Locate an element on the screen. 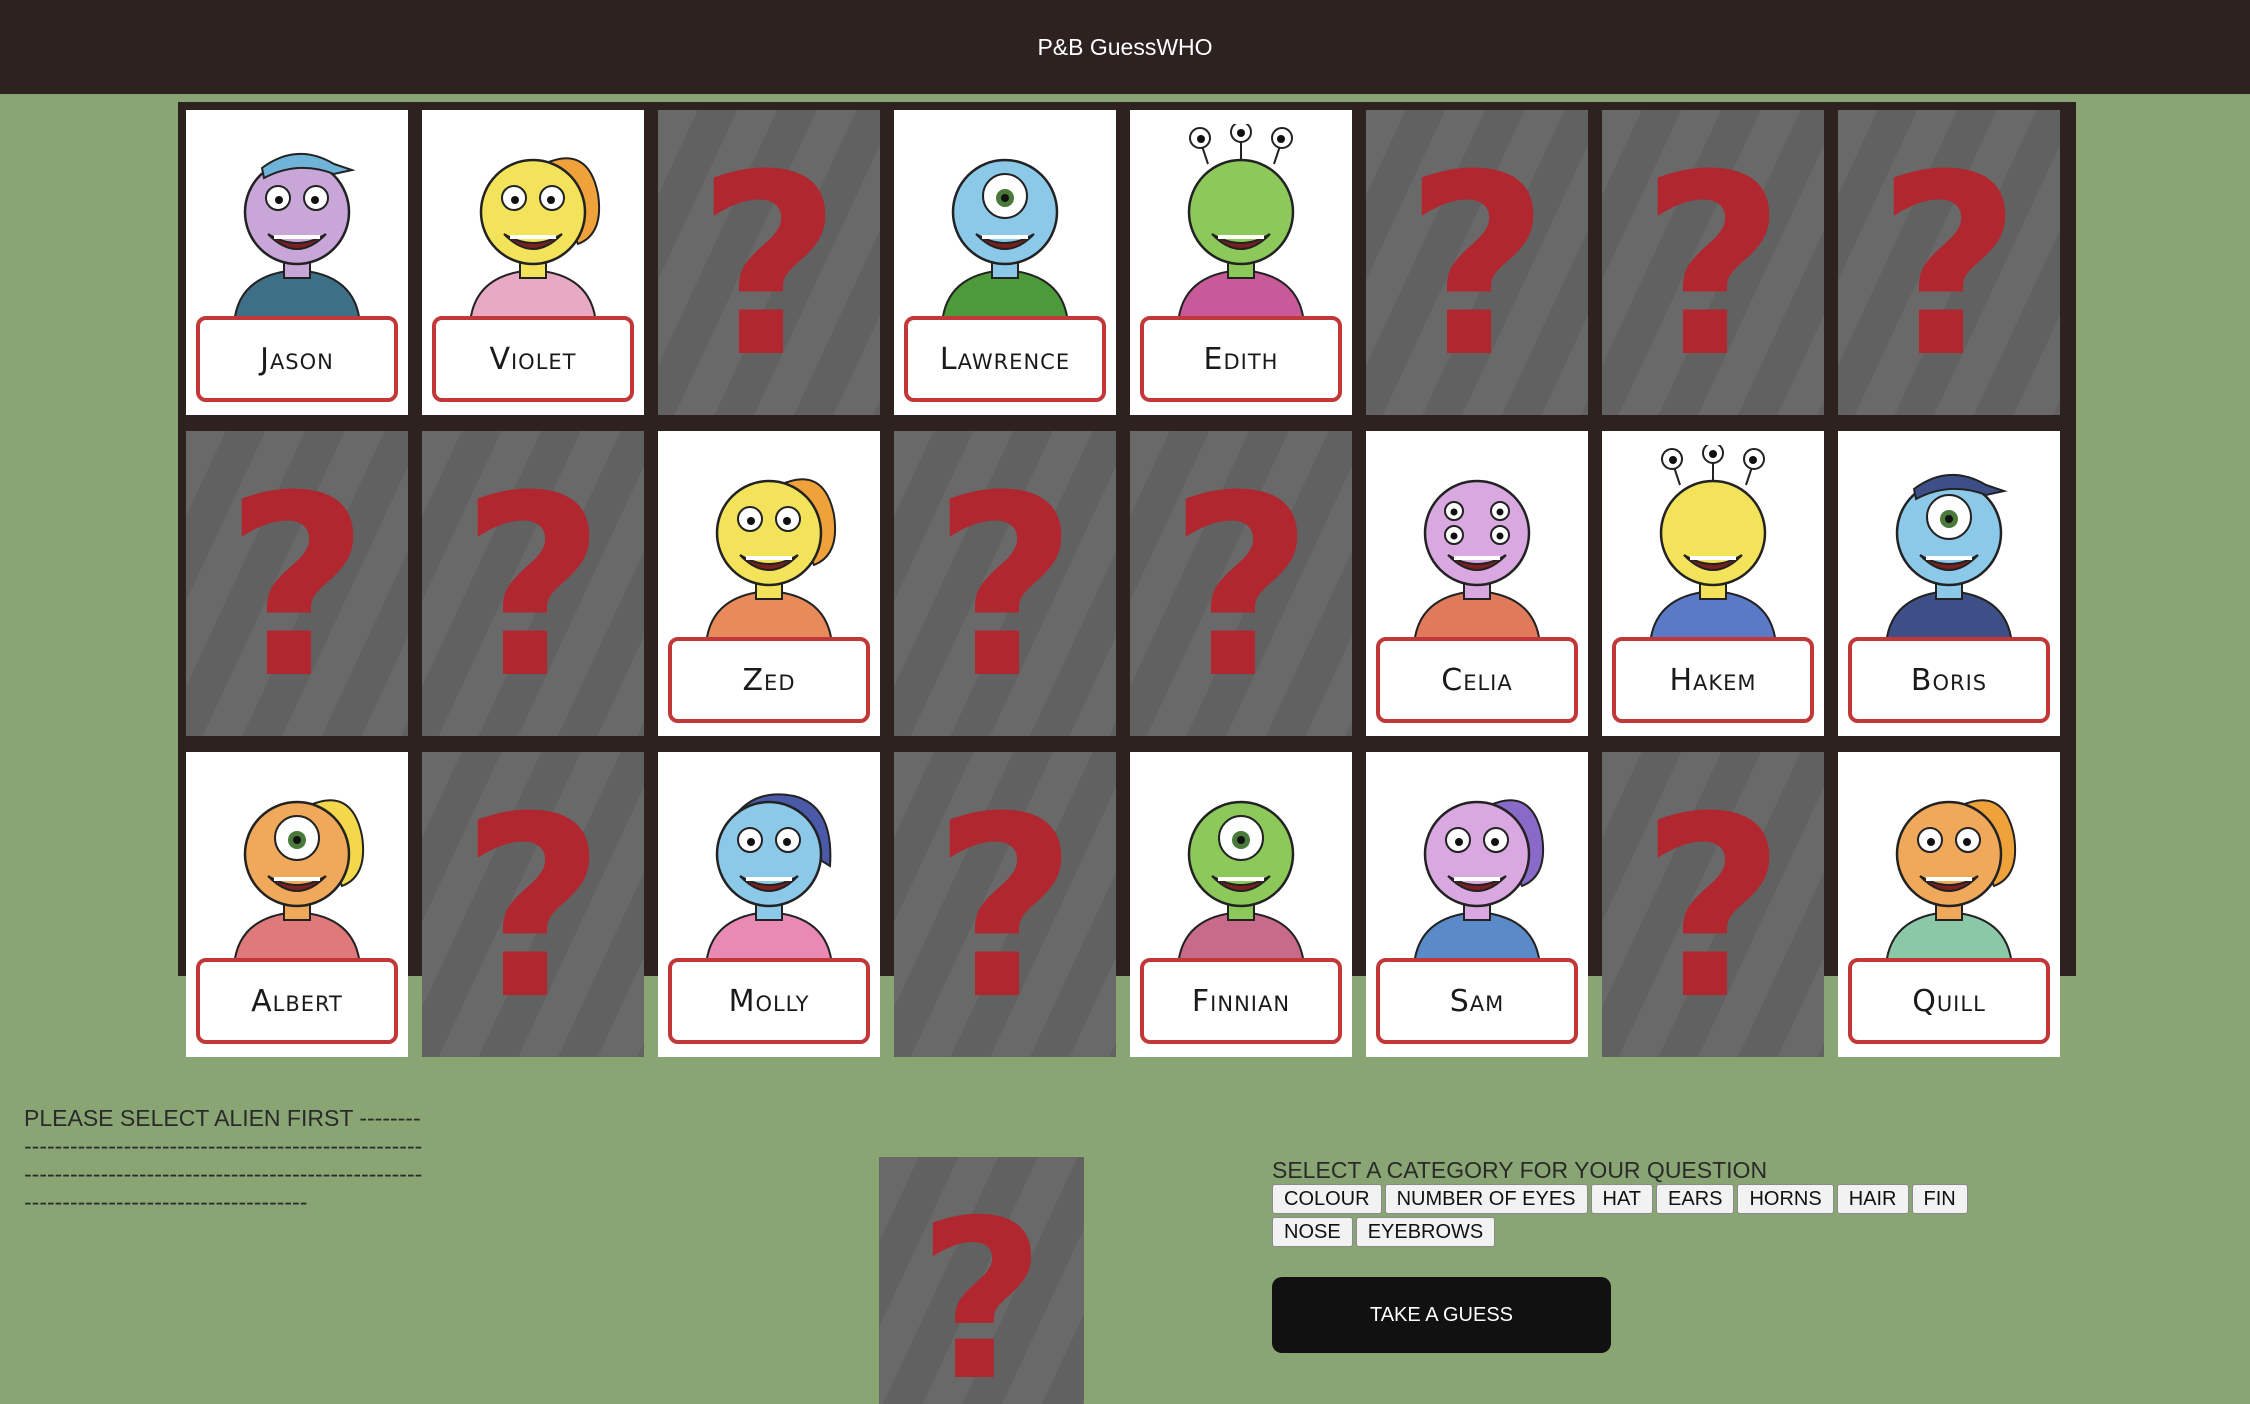 This screenshot has height=1404, width=2250. category-hat-button: HAT is located at coordinates (1622, 1199).